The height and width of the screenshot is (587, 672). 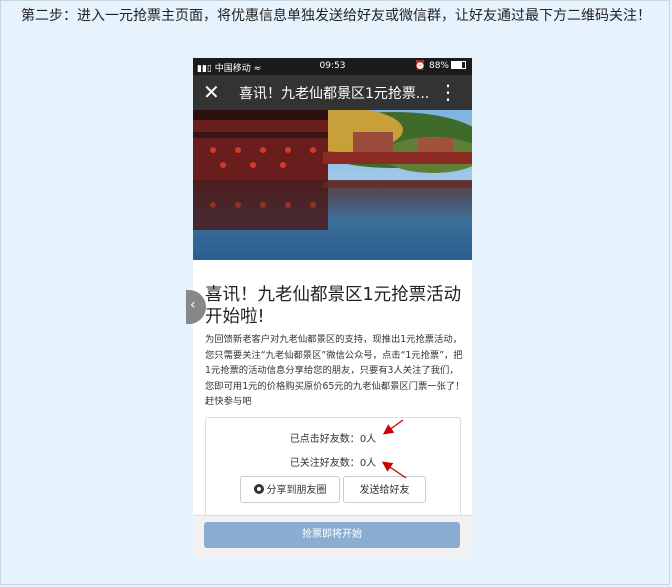 I want to click on followed-friends-count: 0人, so click(x=368, y=463).